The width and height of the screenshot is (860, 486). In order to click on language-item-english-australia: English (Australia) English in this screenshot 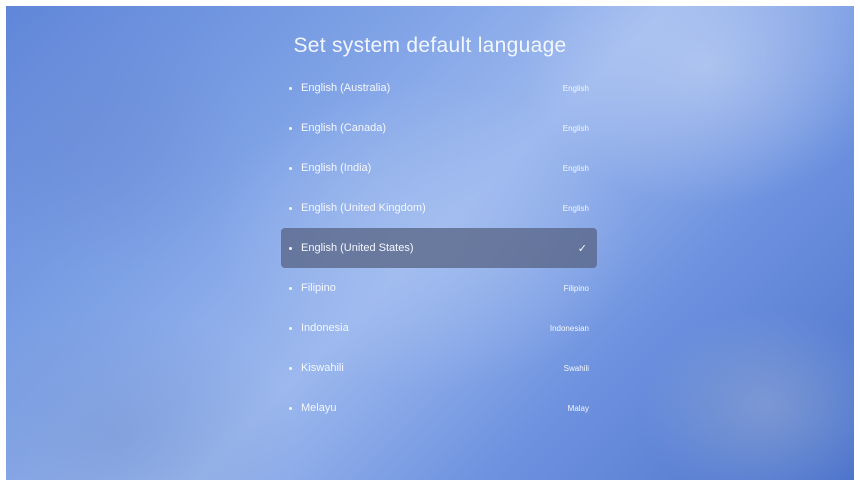, I will do `click(439, 88)`.